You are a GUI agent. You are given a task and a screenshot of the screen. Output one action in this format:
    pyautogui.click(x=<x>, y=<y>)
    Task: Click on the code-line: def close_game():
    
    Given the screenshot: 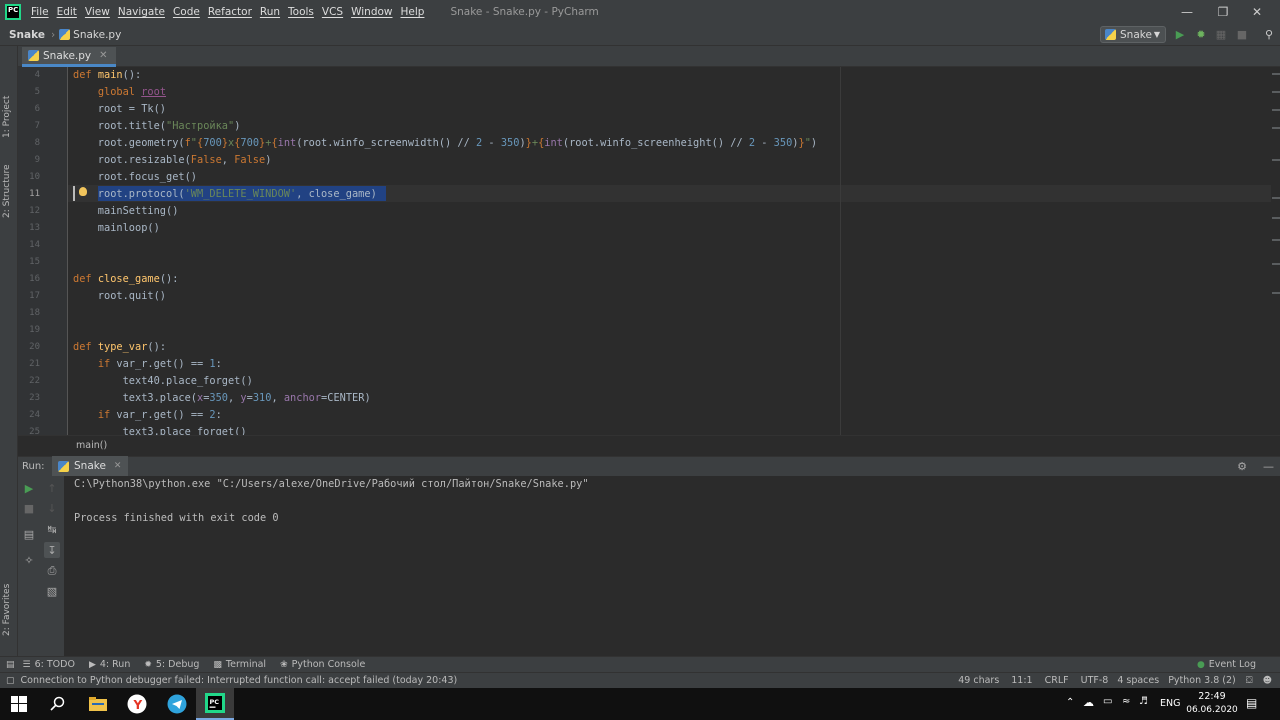 What is the action you would take?
    pyautogui.click(x=126, y=279)
    